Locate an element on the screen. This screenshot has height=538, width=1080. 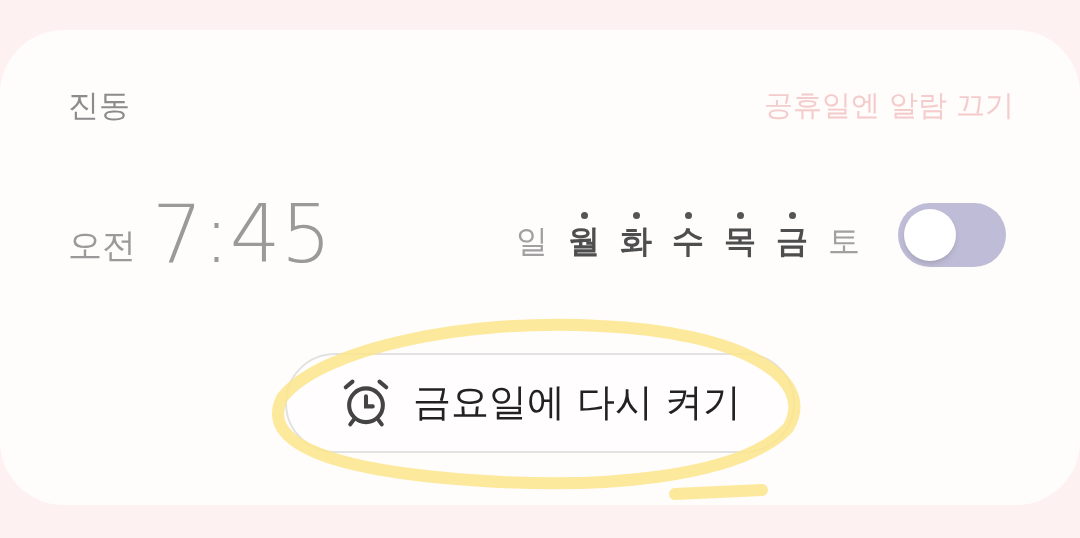
meridiem-label: 오전 is located at coordinates (102, 245).